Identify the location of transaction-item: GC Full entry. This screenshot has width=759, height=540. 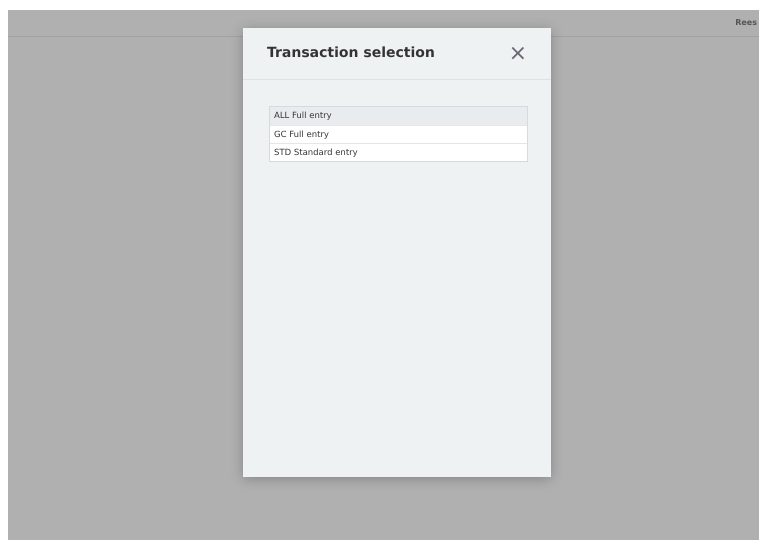
(398, 134).